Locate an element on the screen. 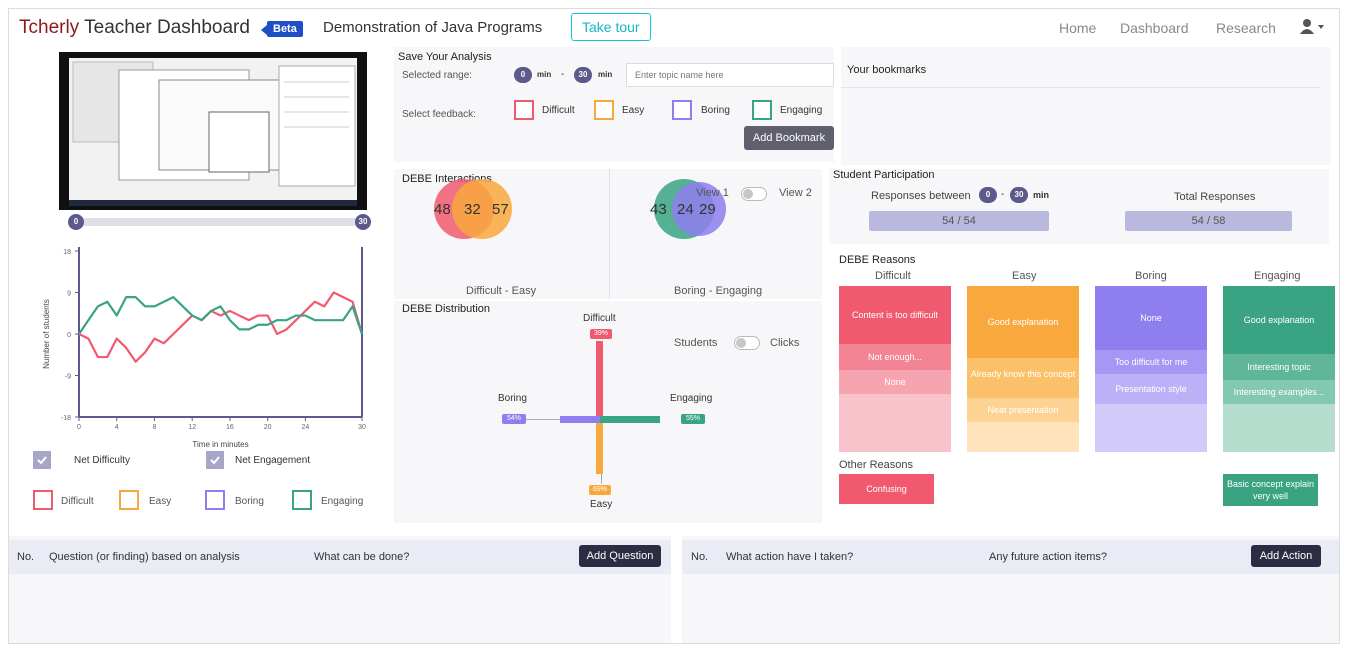 Image resolution: width=1347 pixels, height=648 pixels. nav-home: Home is located at coordinates (1077, 28).